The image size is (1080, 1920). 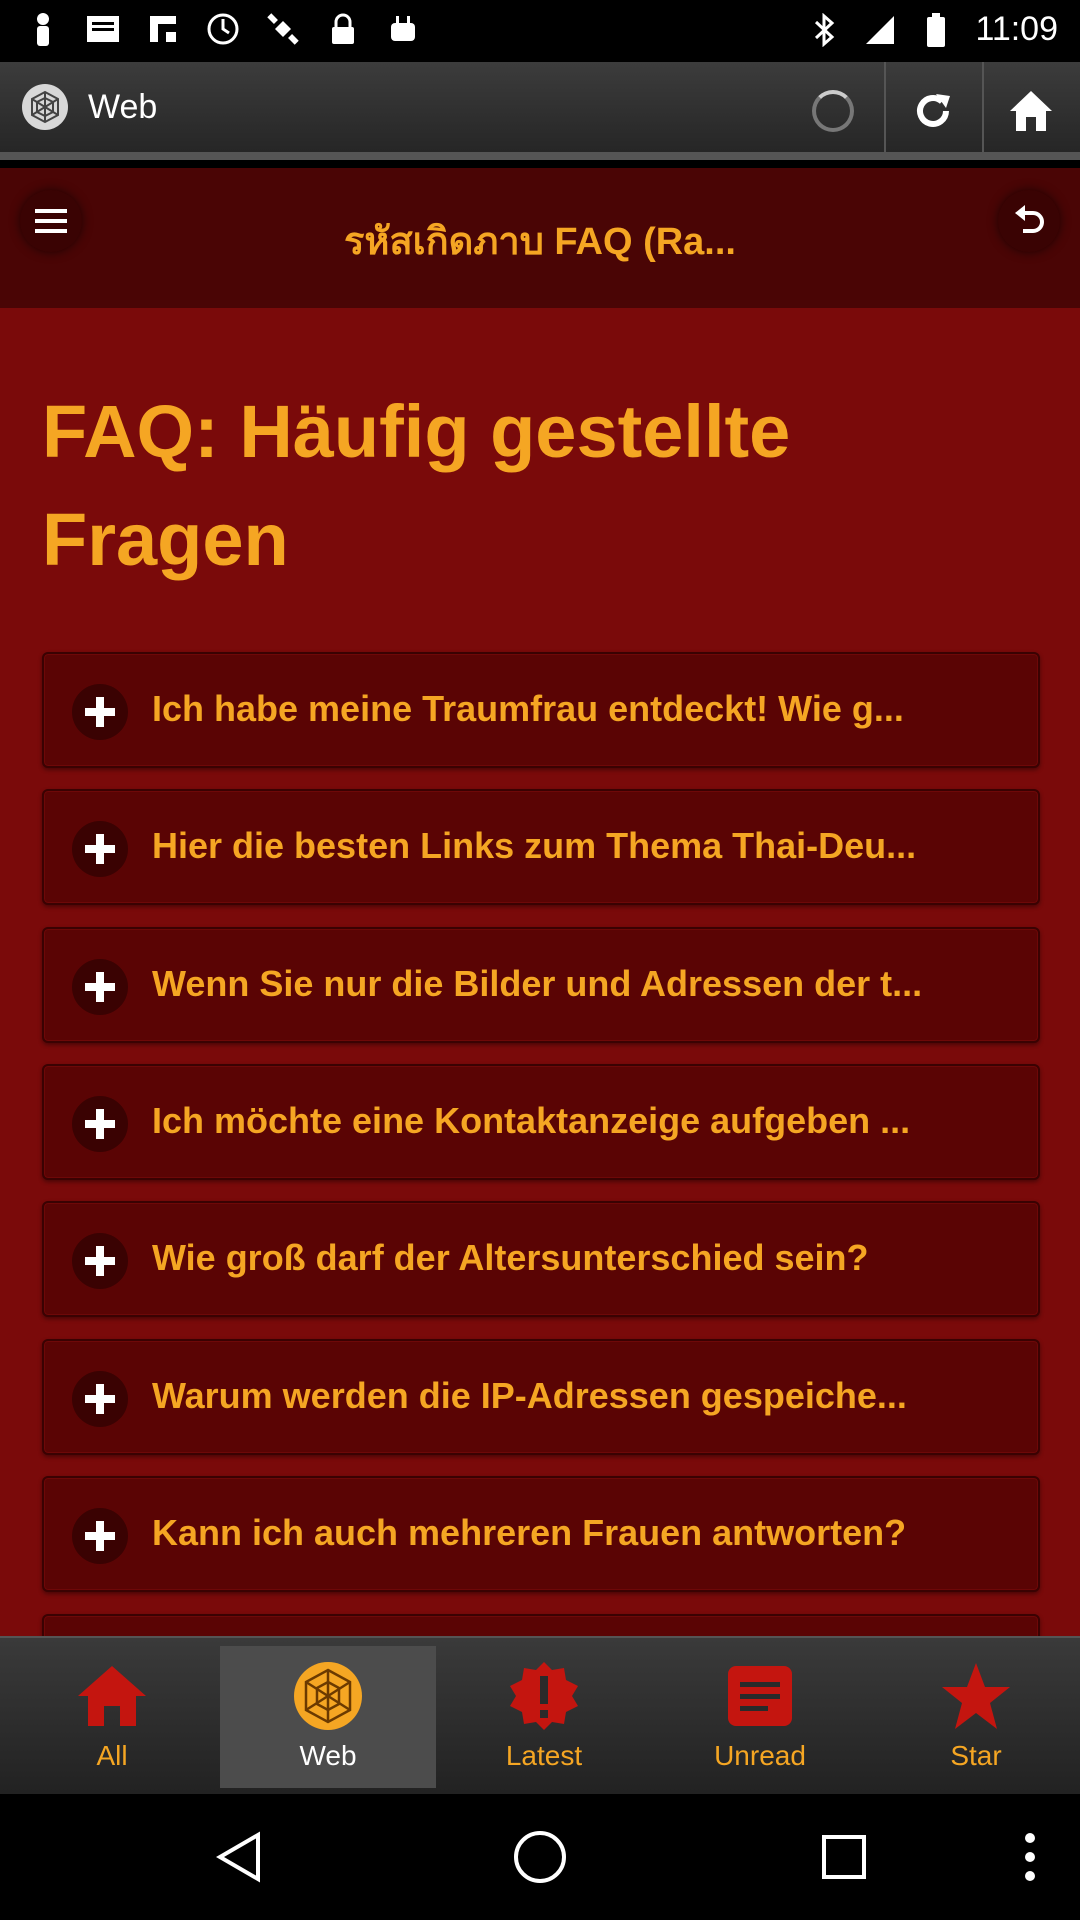 What do you see at coordinates (416, 485) in the screenshot?
I see `faq-heading: FAQ: Häufig gestellte Fragen` at bounding box center [416, 485].